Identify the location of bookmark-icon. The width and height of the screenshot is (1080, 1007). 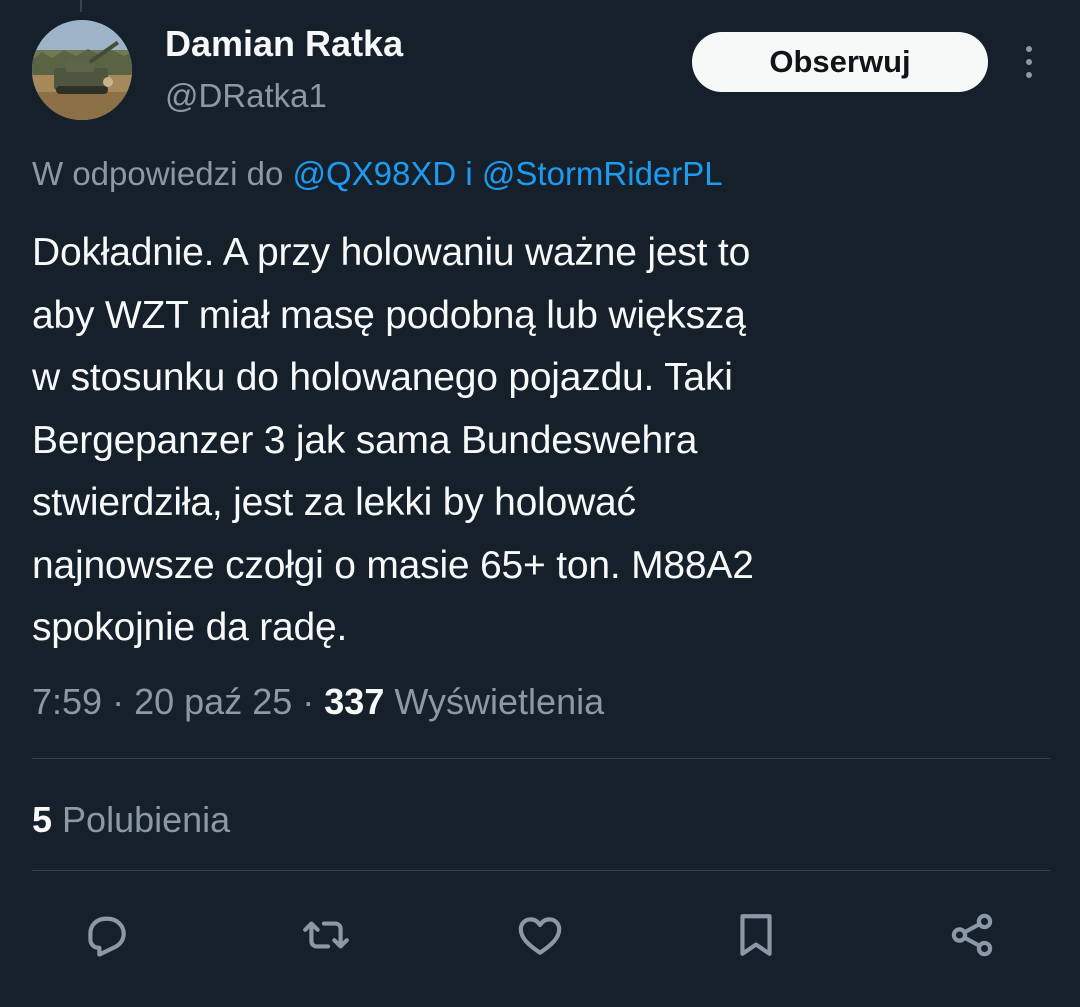
(756, 935).